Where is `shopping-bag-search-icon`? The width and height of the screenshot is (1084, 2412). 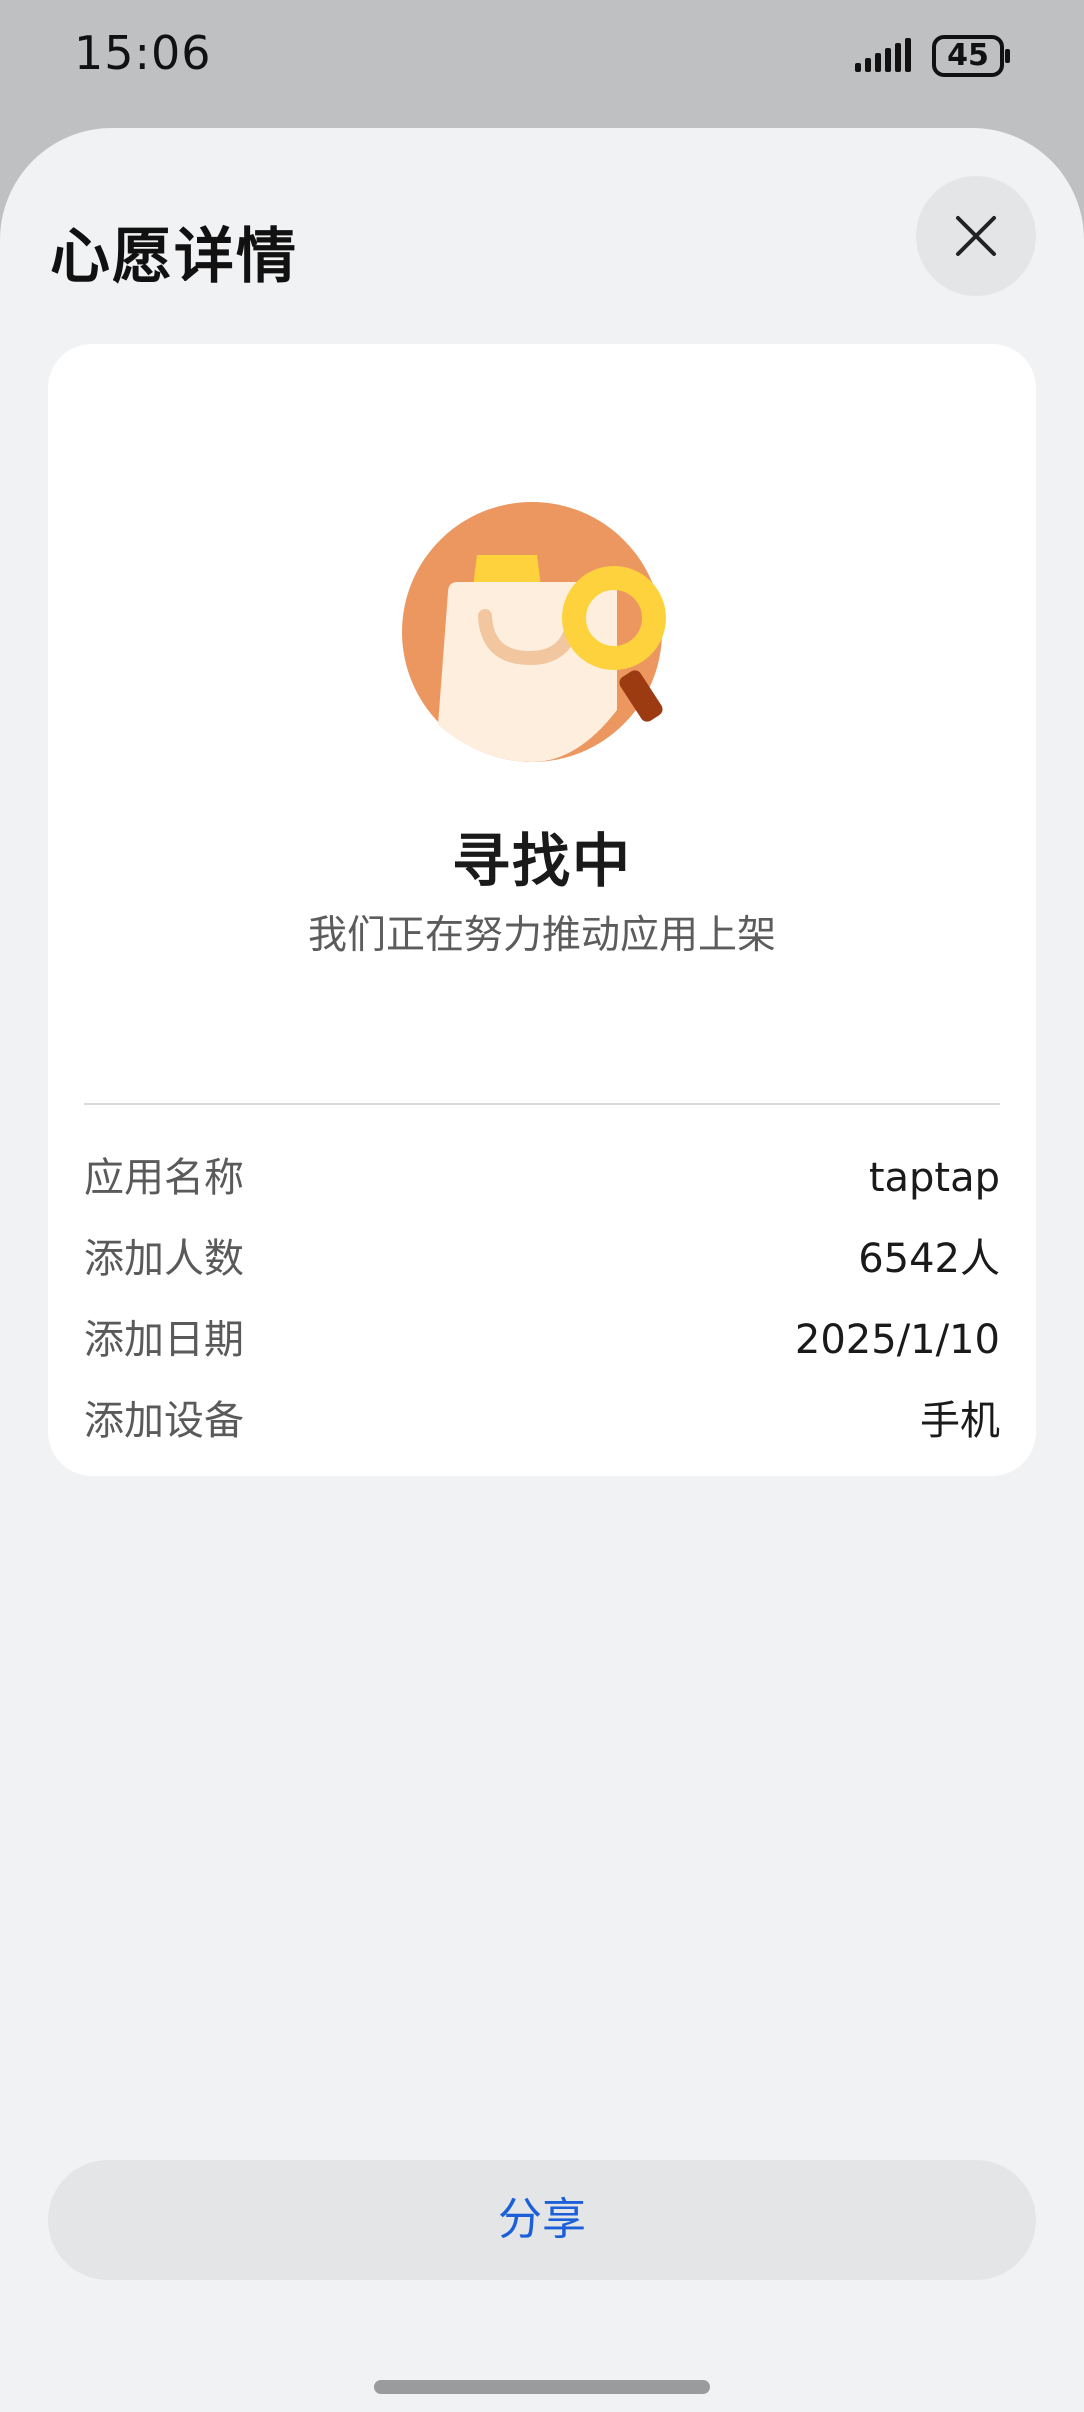
shopping-bag-search-icon is located at coordinates (534, 632).